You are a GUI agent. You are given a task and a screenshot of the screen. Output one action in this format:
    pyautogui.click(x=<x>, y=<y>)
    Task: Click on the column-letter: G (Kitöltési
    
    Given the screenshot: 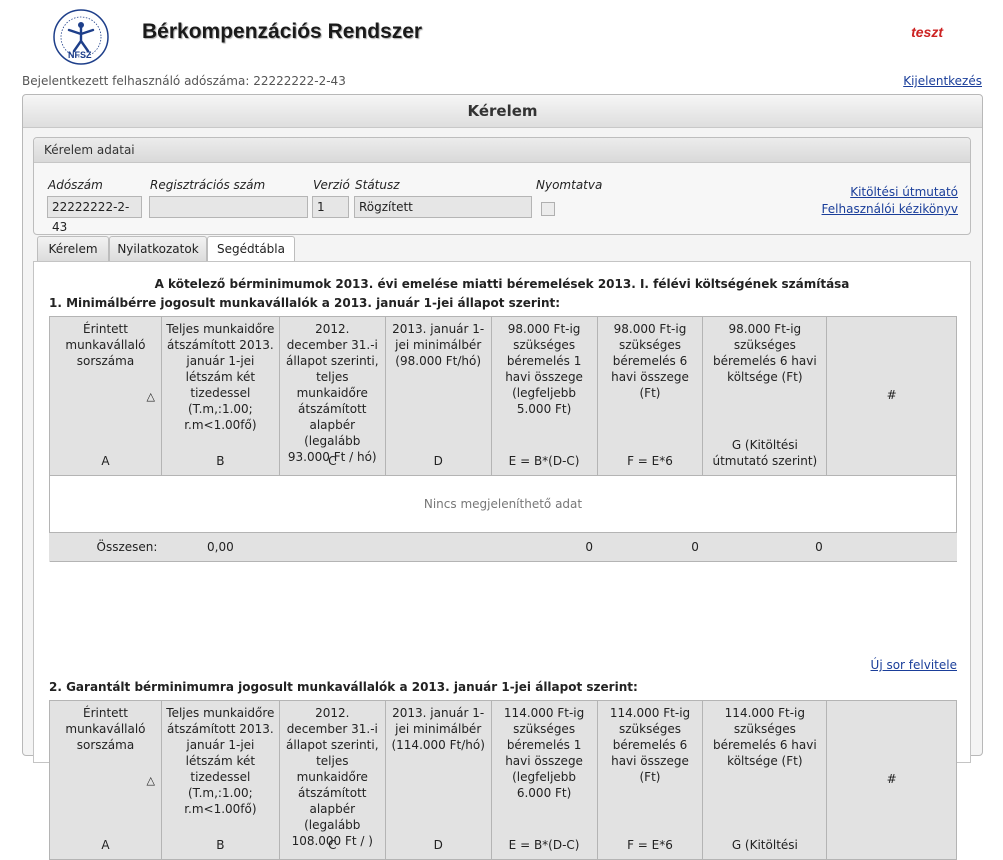 What is the action you would take?
    pyautogui.click(x=764, y=845)
    